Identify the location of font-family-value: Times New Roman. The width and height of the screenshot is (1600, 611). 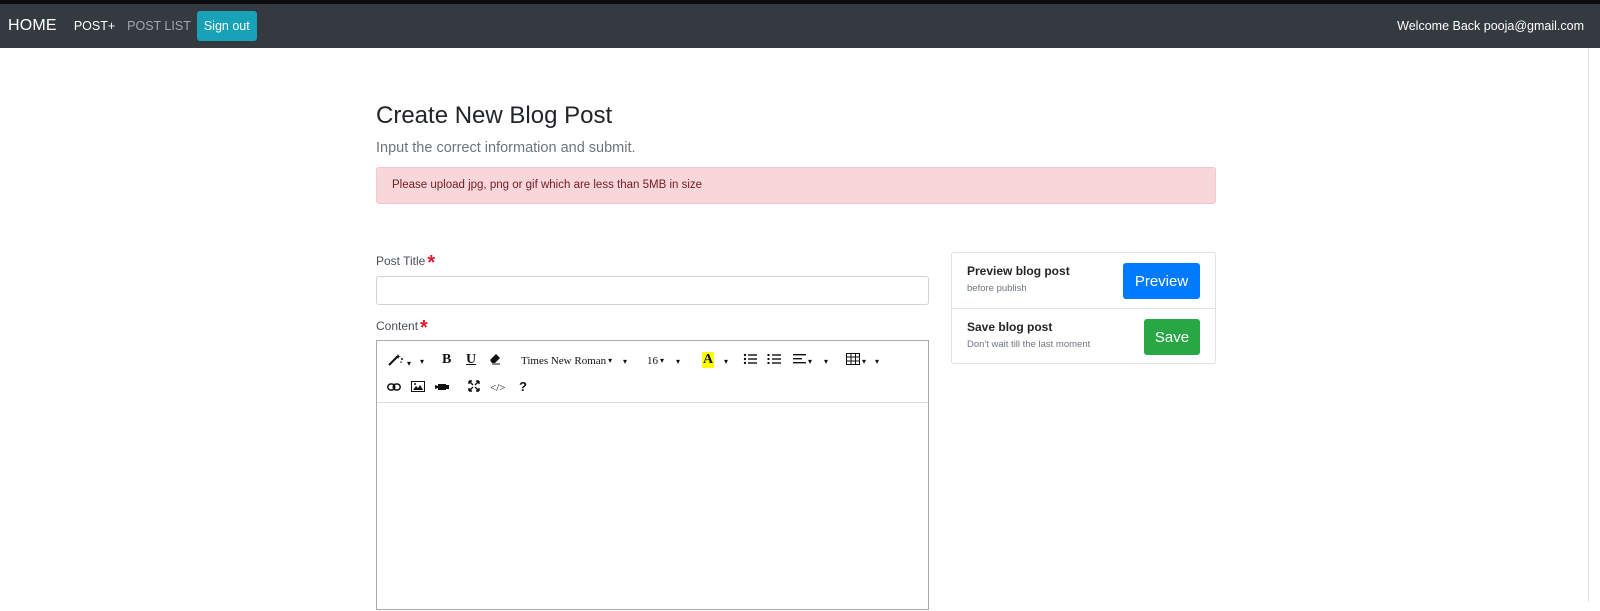
(564, 361).